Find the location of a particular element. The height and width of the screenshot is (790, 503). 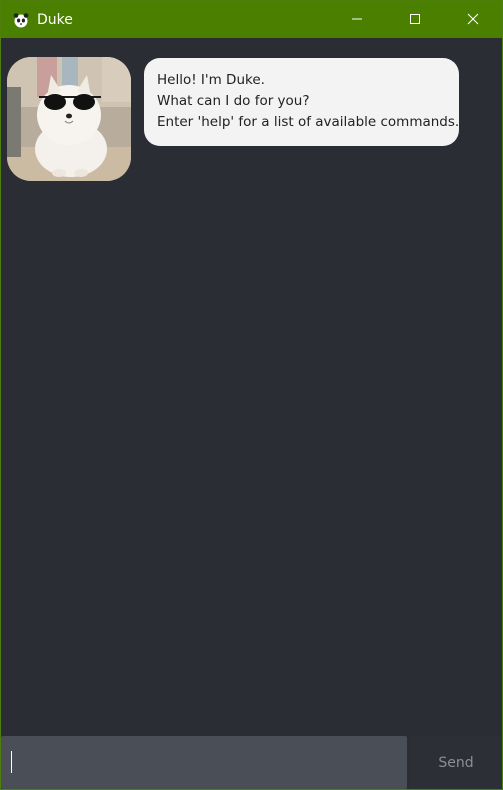

maximize-button is located at coordinates (415, 19).